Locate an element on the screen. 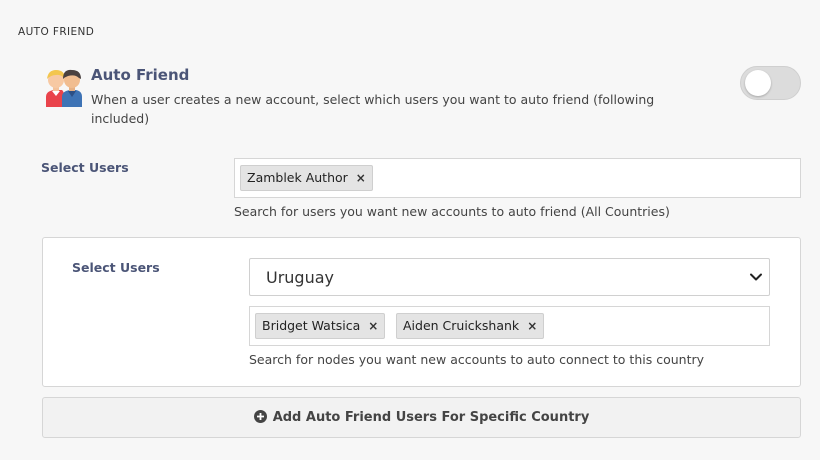 The width and height of the screenshot is (820, 460). auto-friend-toggle is located at coordinates (770, 83).